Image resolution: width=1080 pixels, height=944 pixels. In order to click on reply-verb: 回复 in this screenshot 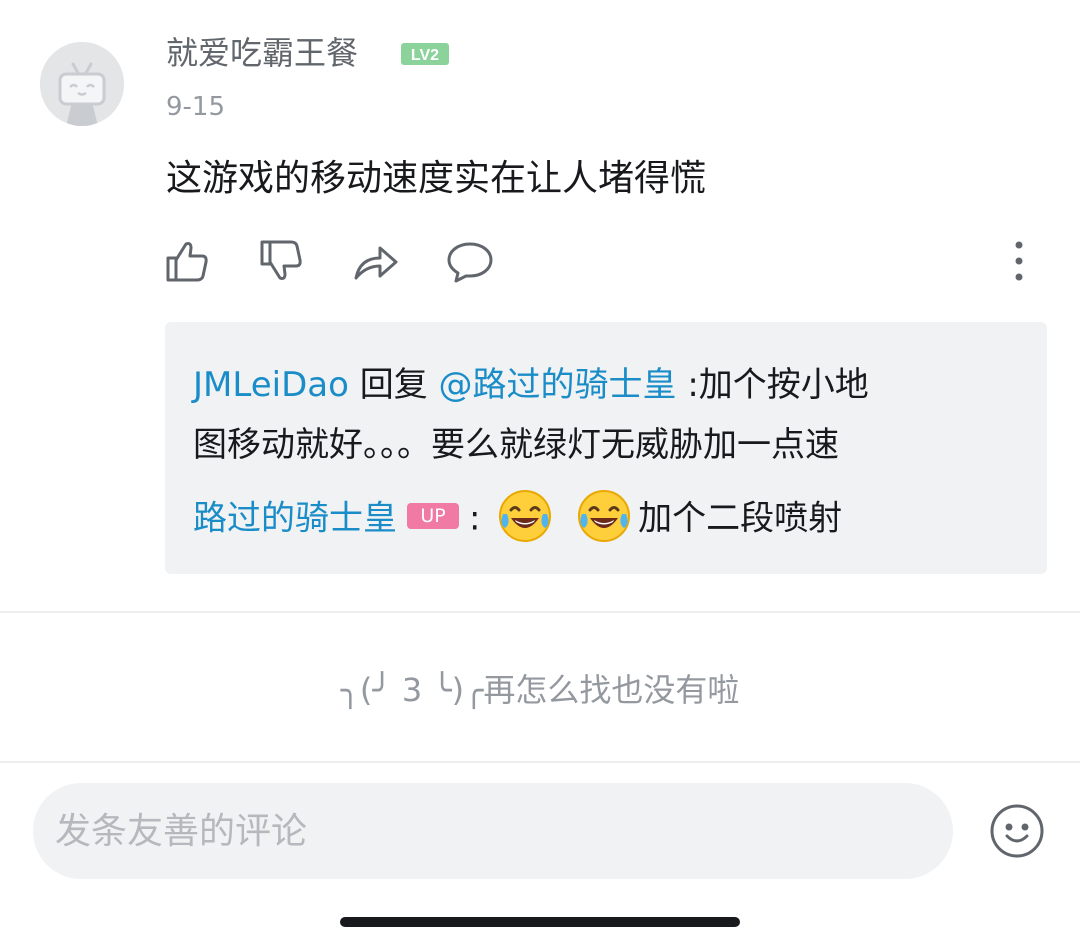, I will do `click(393, 385)`.